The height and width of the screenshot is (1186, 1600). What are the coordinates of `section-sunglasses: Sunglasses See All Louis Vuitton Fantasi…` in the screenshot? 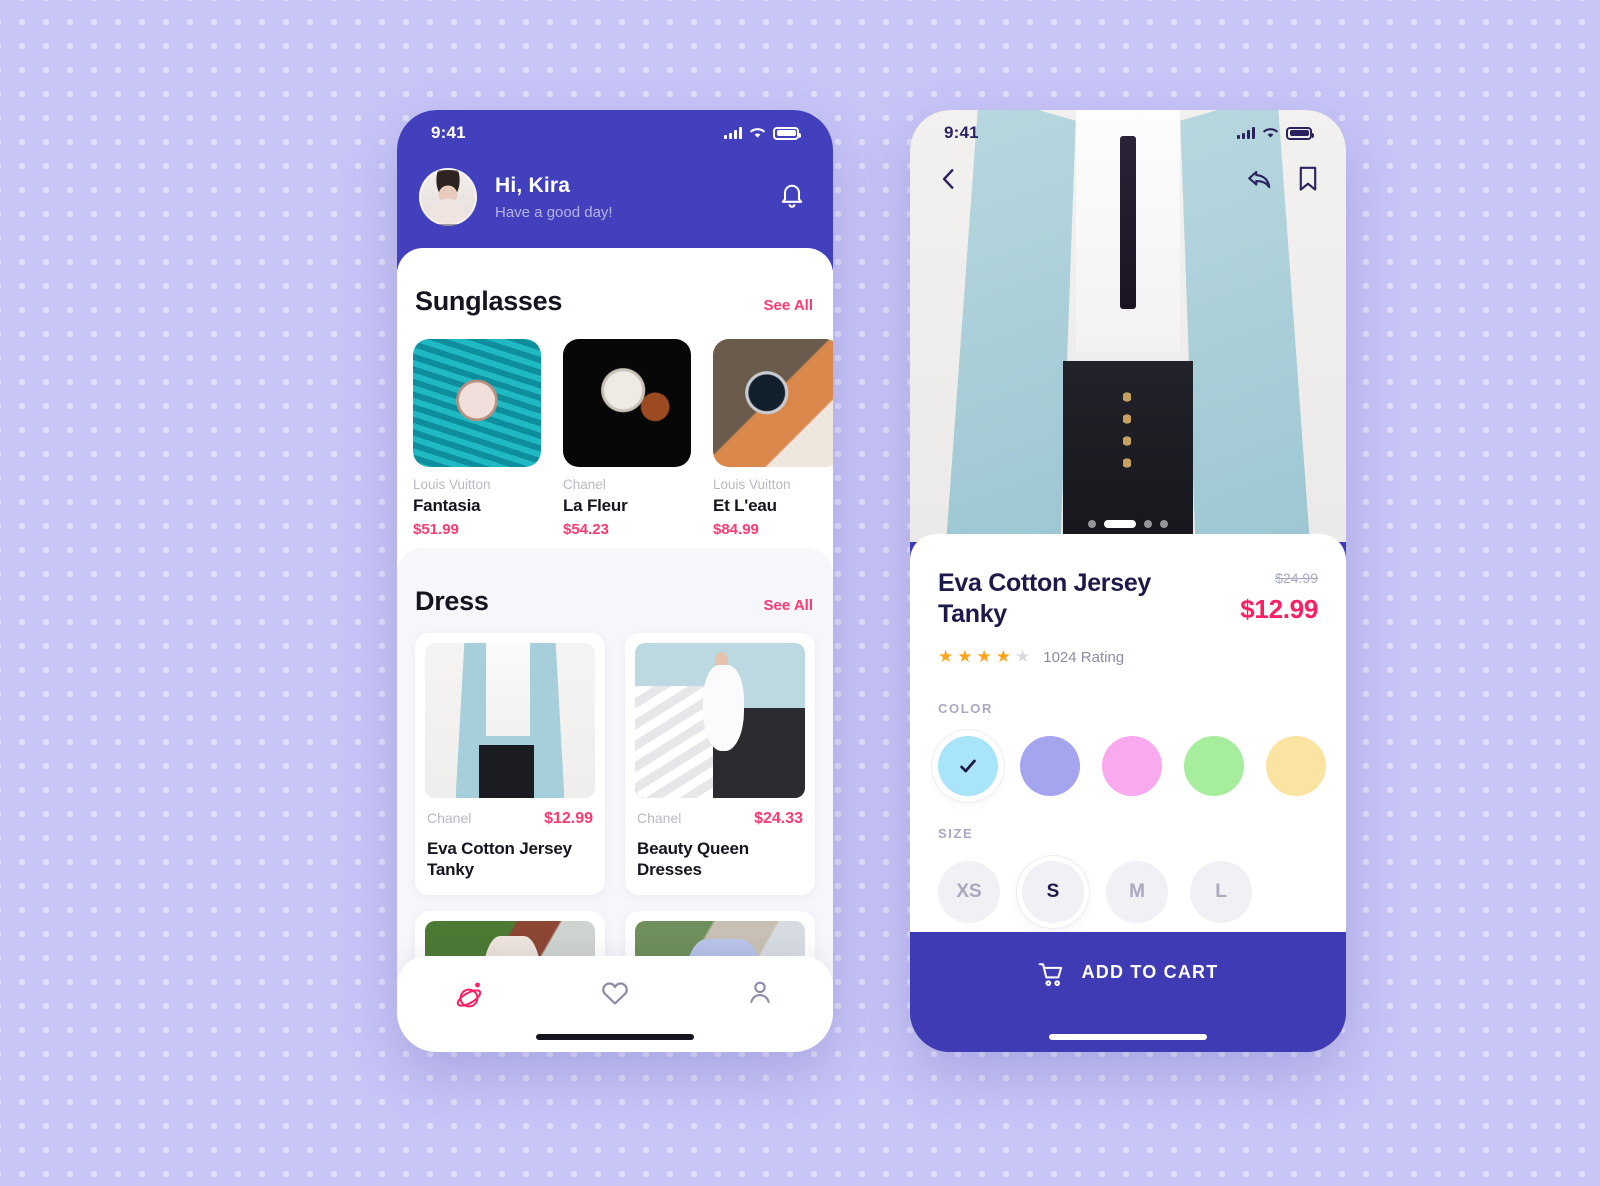 It's located at (615, 398).